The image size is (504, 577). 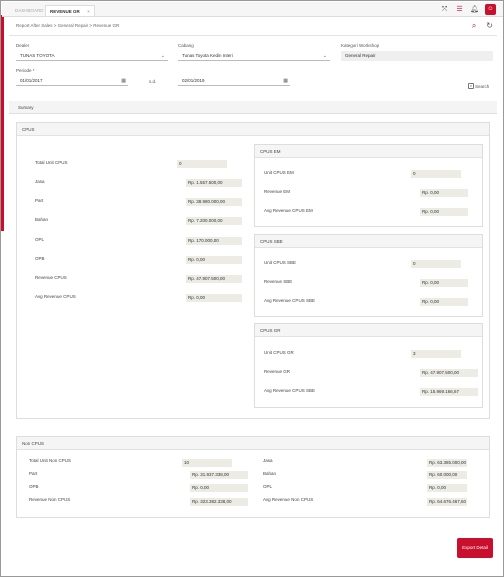 I want to click on total-unit-non-cpus-label: Total Unit Non CPUS, so click(x=50, y=460).